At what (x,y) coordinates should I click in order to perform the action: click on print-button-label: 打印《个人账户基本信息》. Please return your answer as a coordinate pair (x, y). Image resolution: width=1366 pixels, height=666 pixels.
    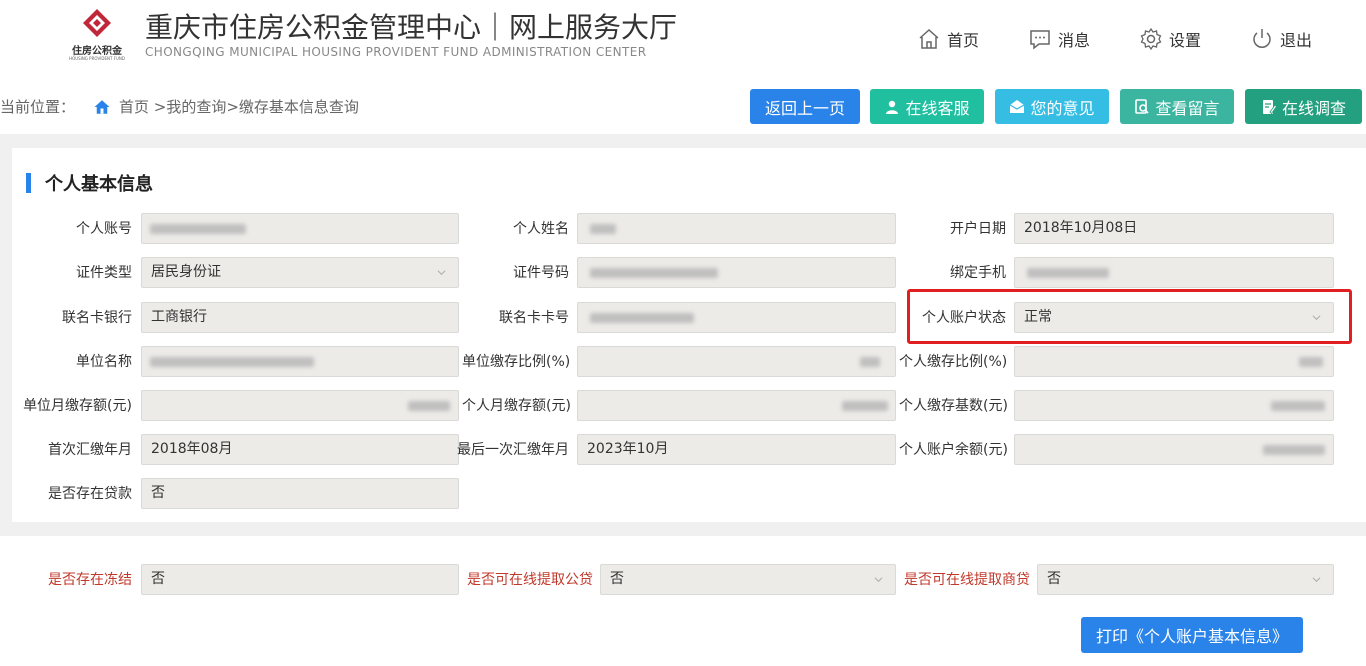
    Looking at the image, I should click on (1191, 636).